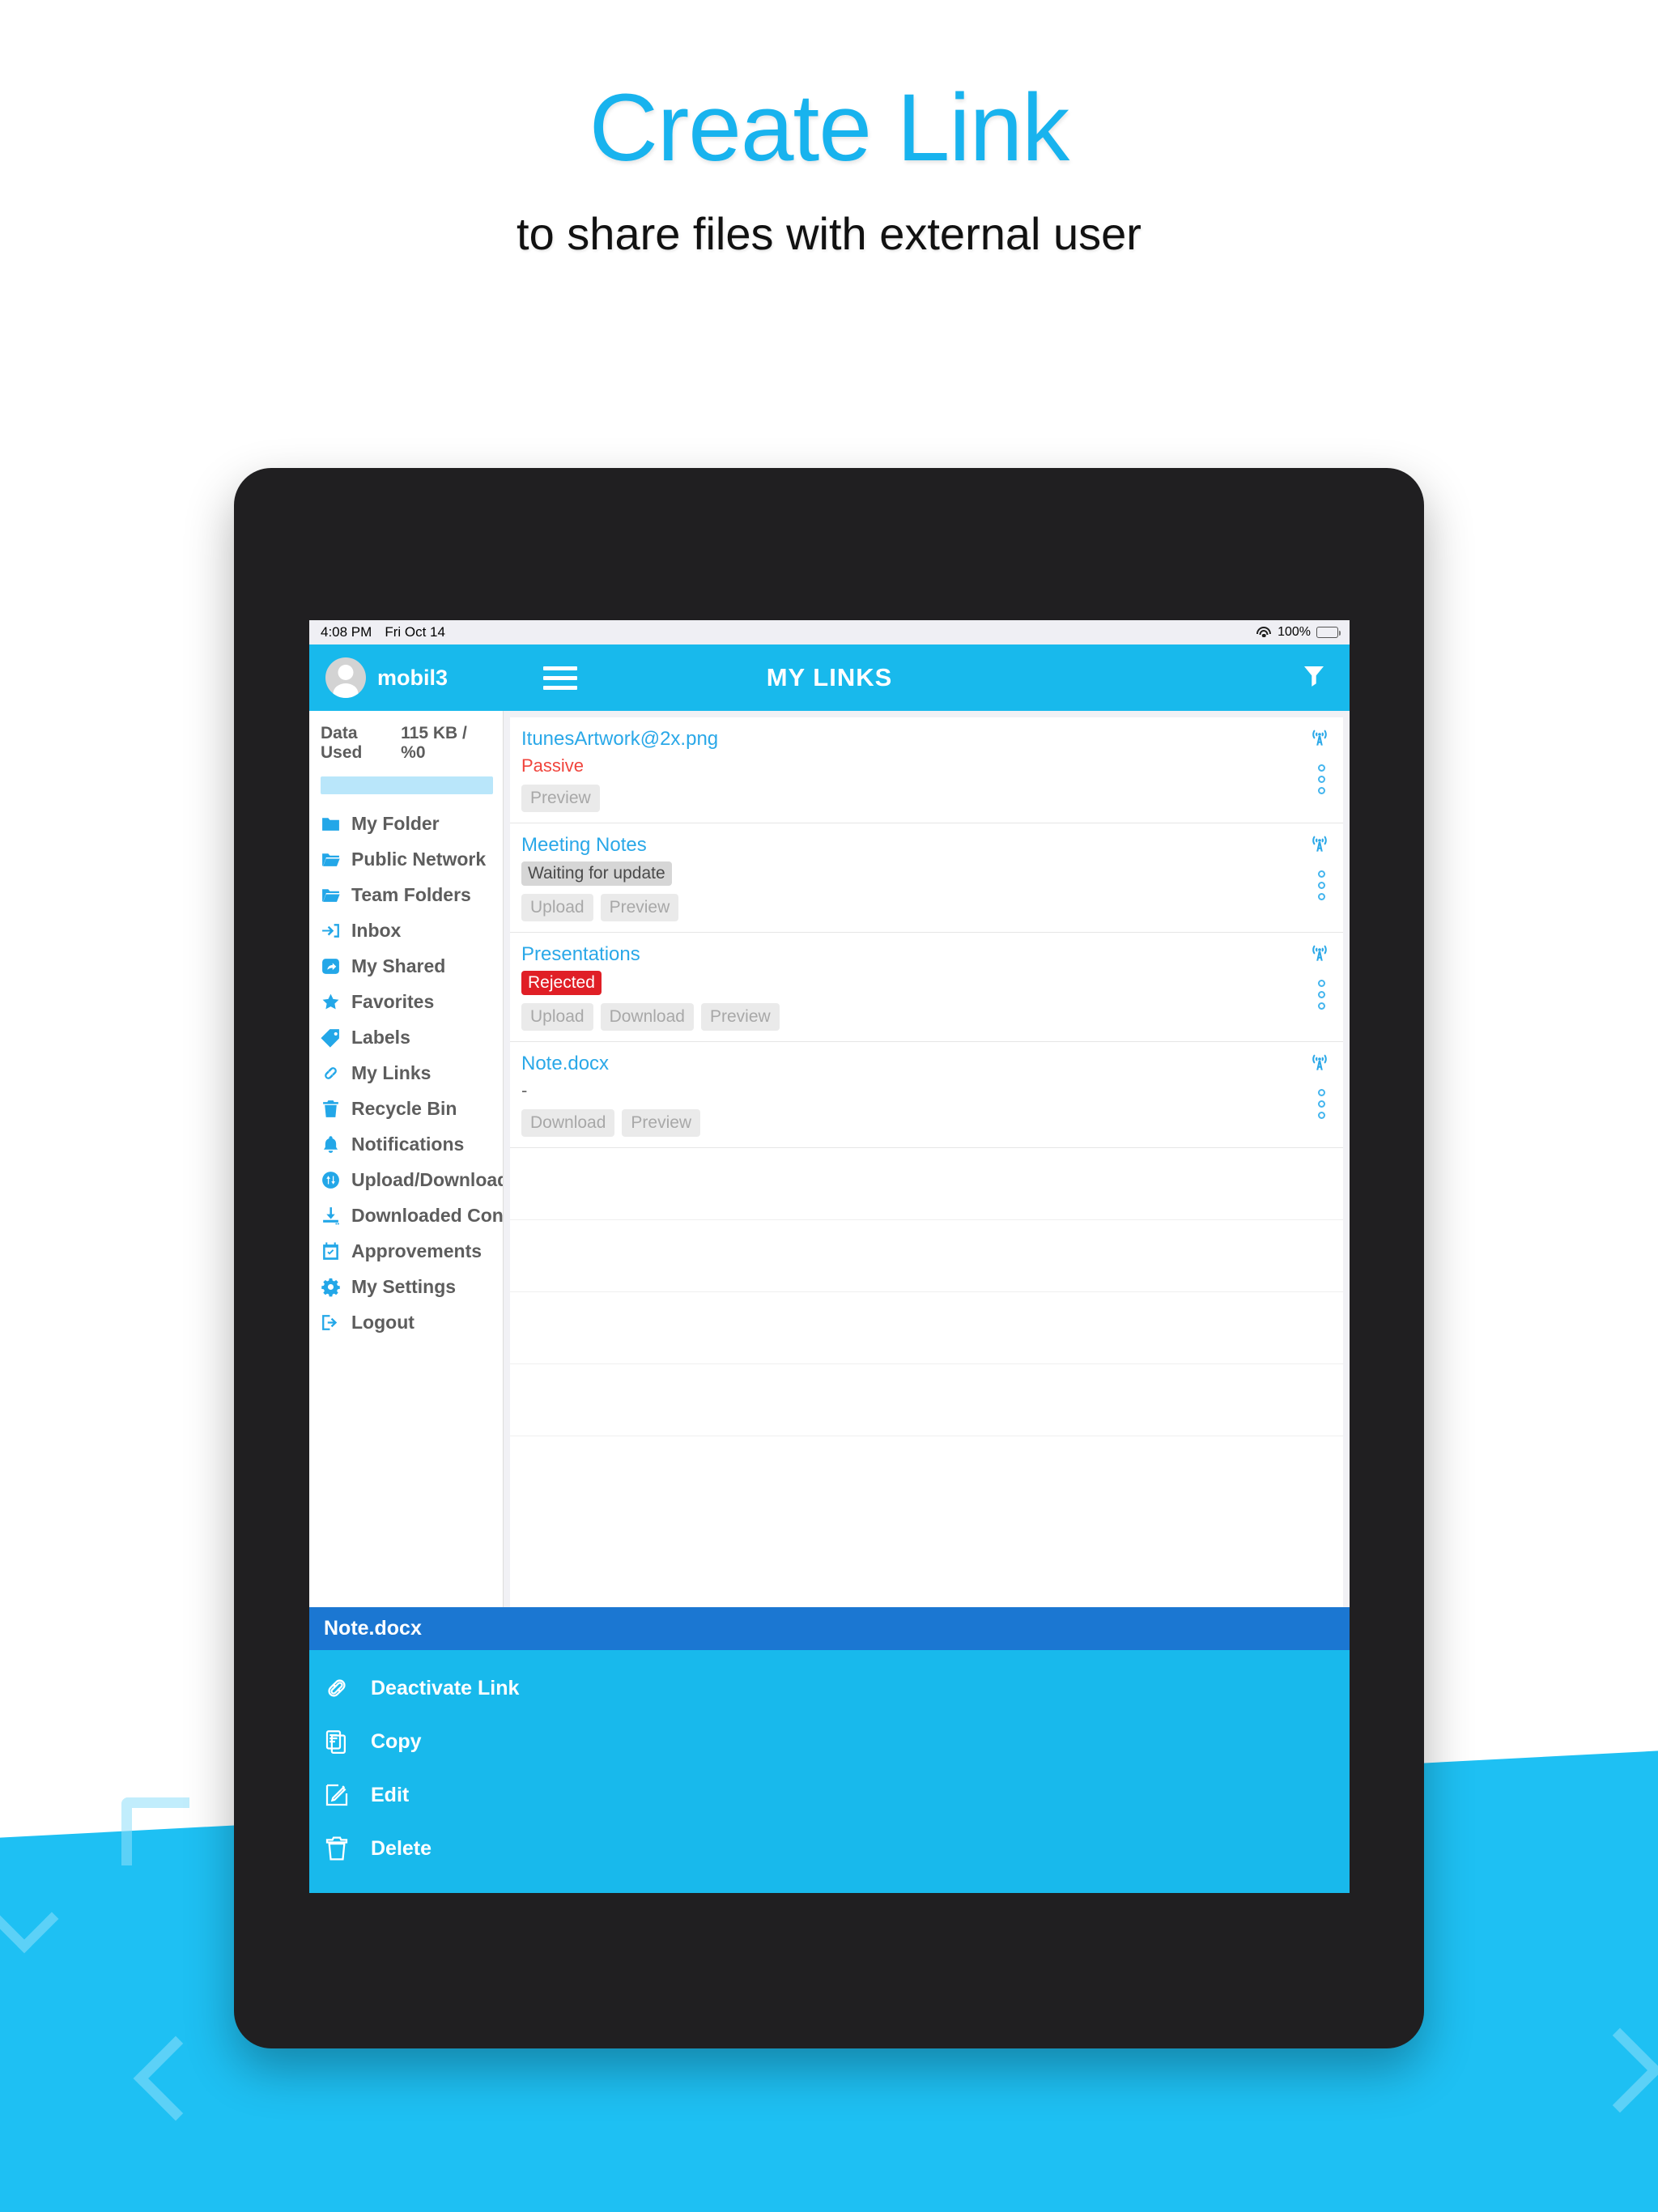  Describe the element at coordinates (524, 1090) in the screenshot. I see `link-status-badge: -` at that location.